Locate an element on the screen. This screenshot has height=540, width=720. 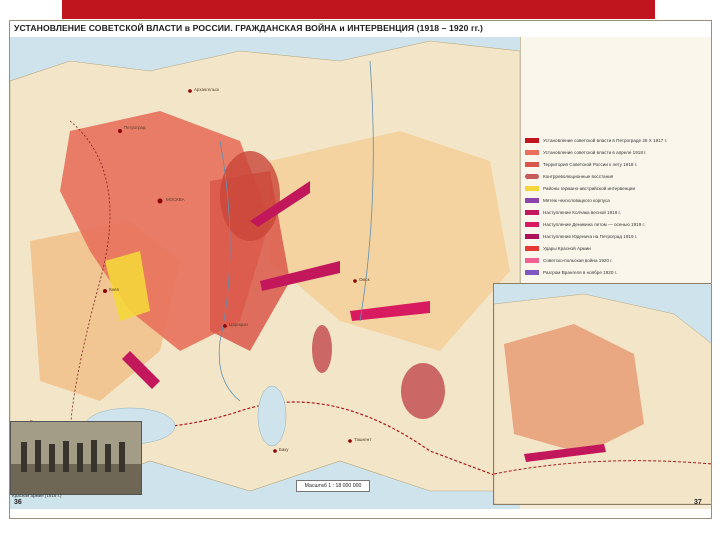
legend-text: Наступление Юденича на Петроград 1919 г. is located at coordinates (590, 236).